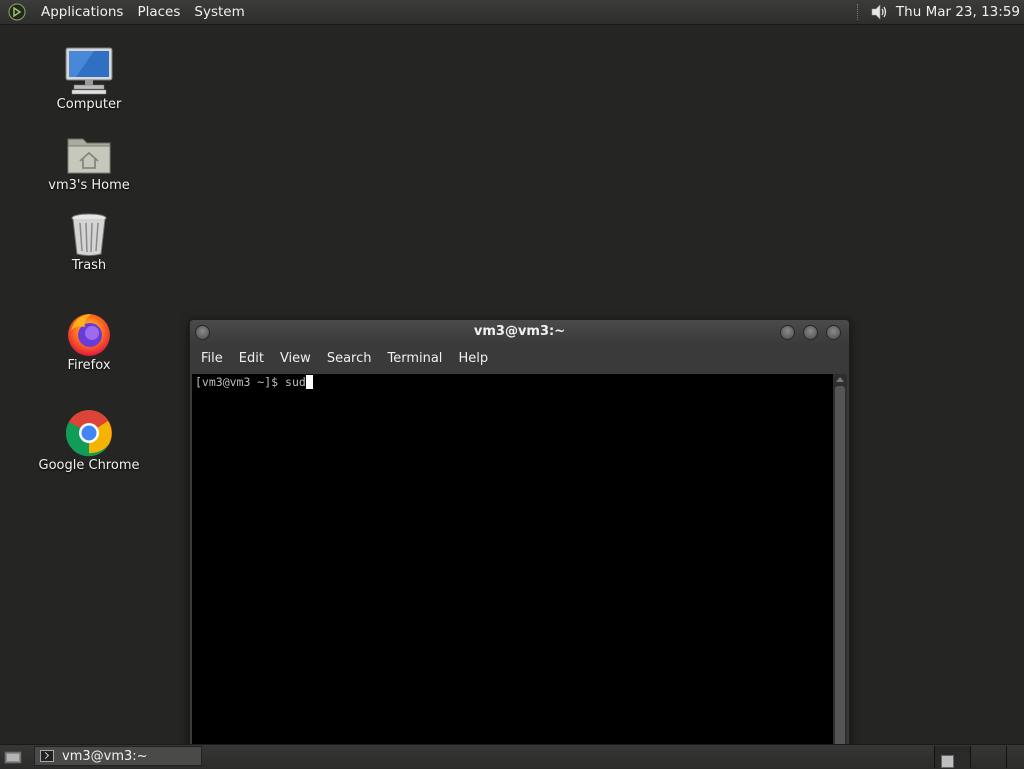 Image resolution: width=1024 pixels, height=769 pixels. I want to click on taskbar-item-label: vm3@vm3:~, so click(105, 756).